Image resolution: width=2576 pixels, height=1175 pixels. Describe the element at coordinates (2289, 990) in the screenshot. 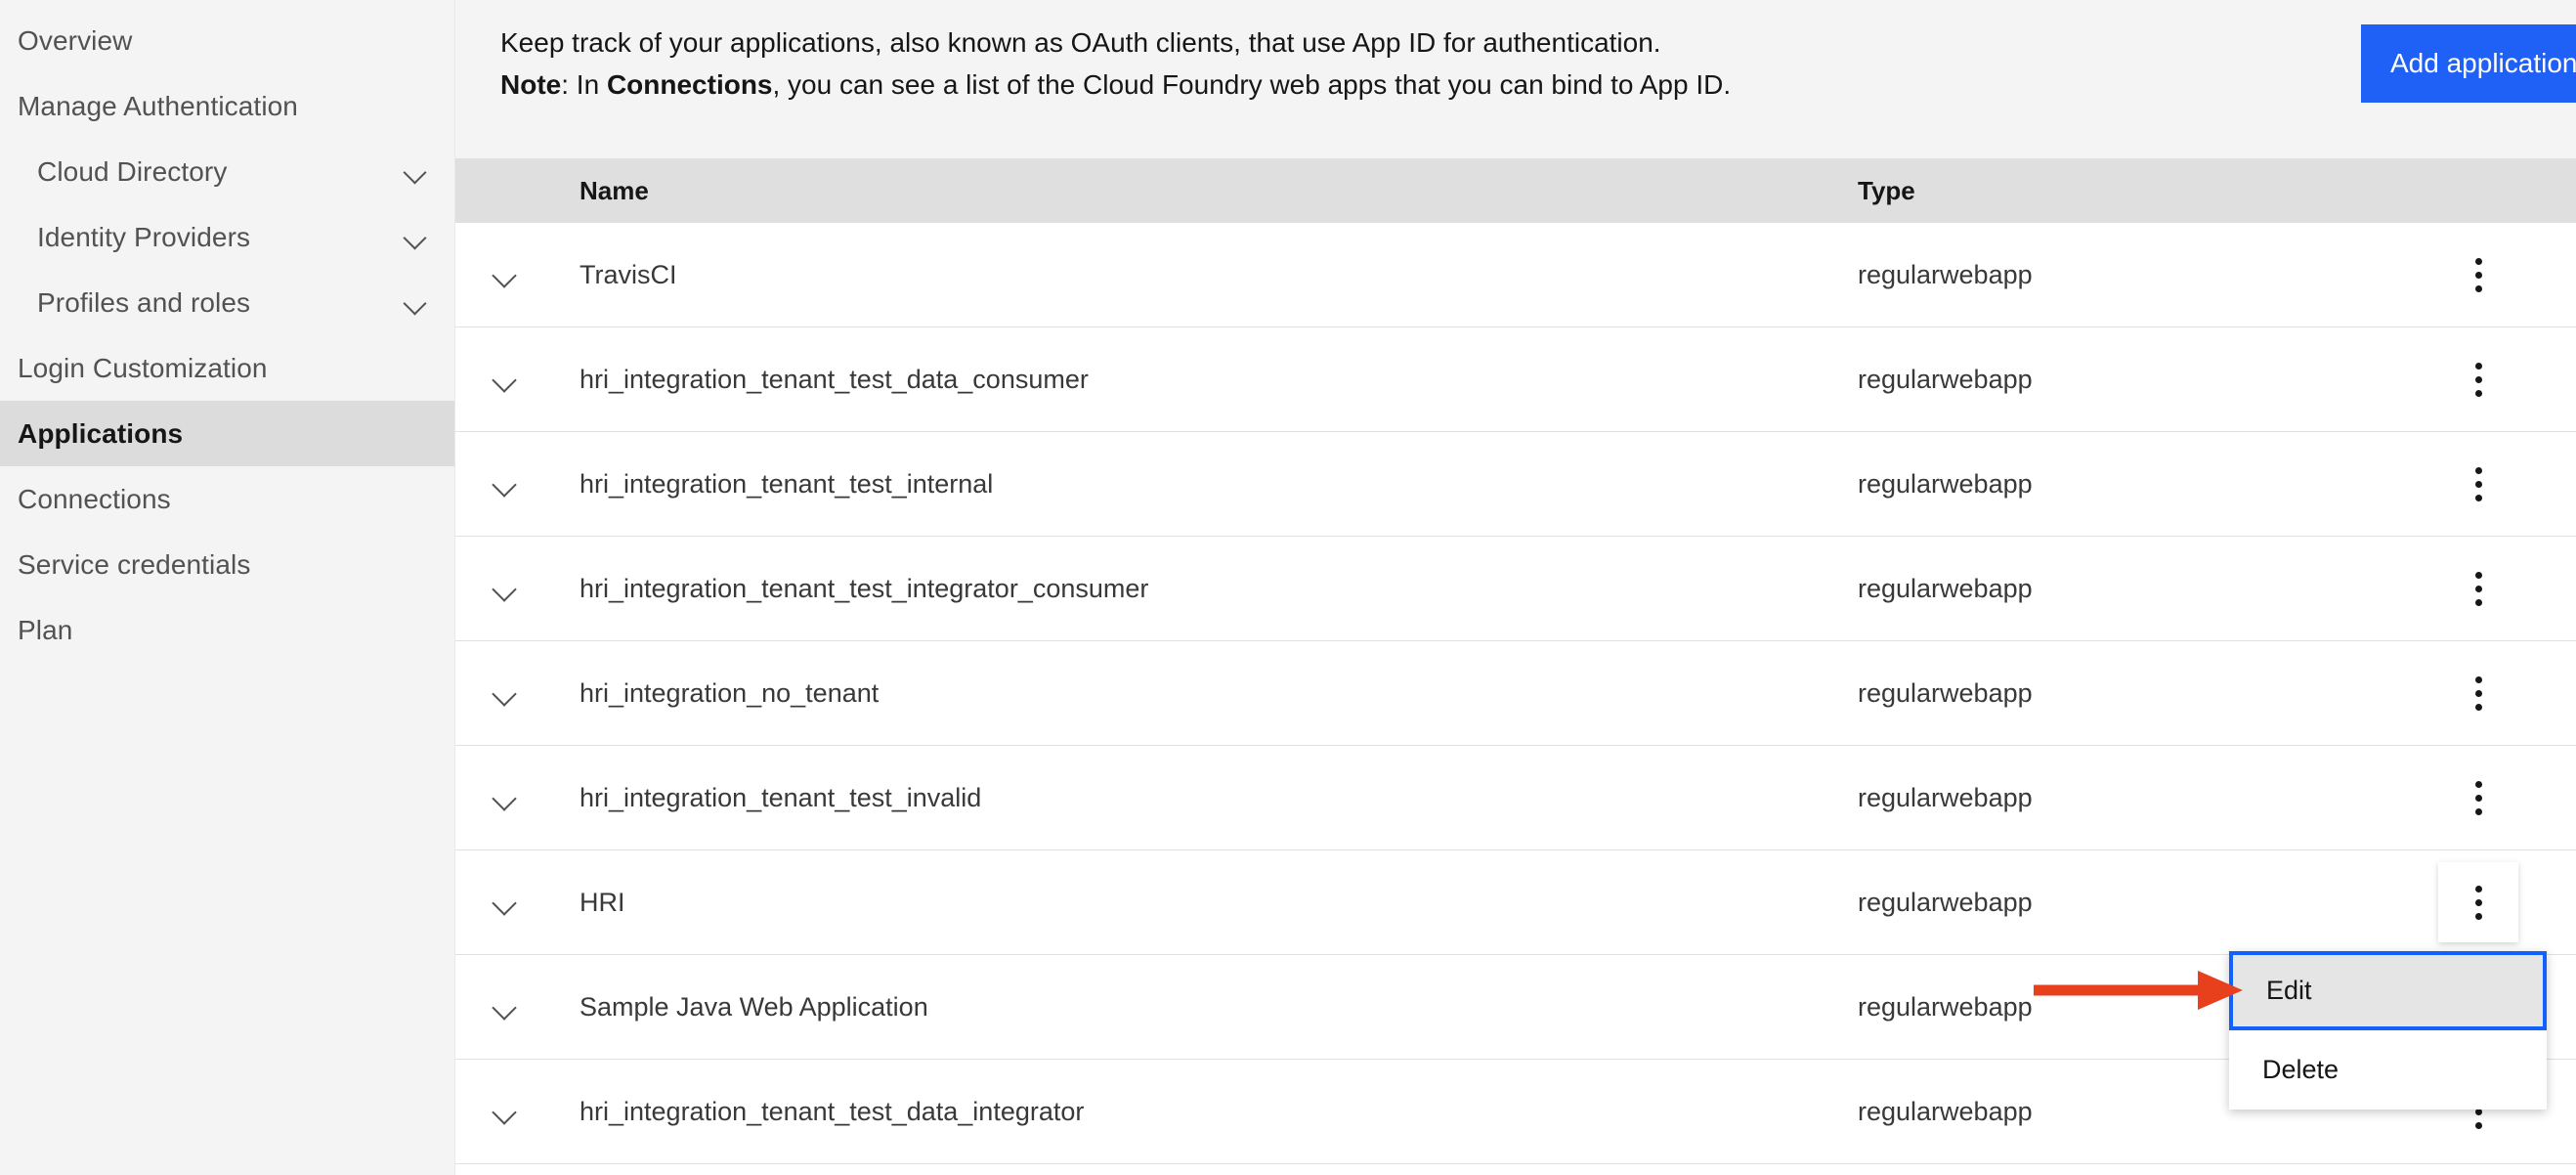

I see `menu-item-label: Edit` at that location.